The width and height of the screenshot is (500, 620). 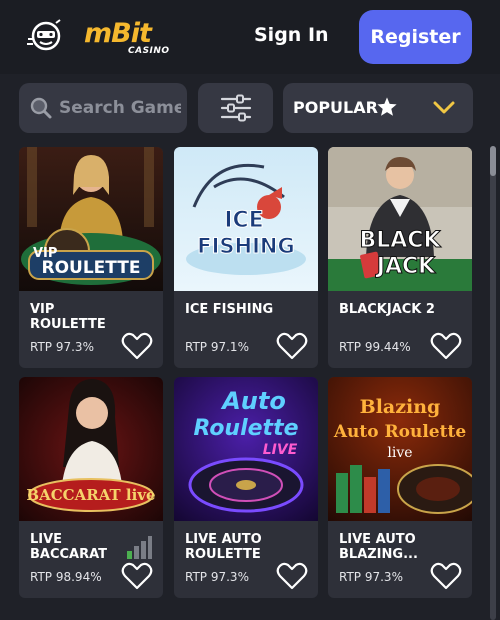 I want to click on search-box, so click(x=103, y=108).